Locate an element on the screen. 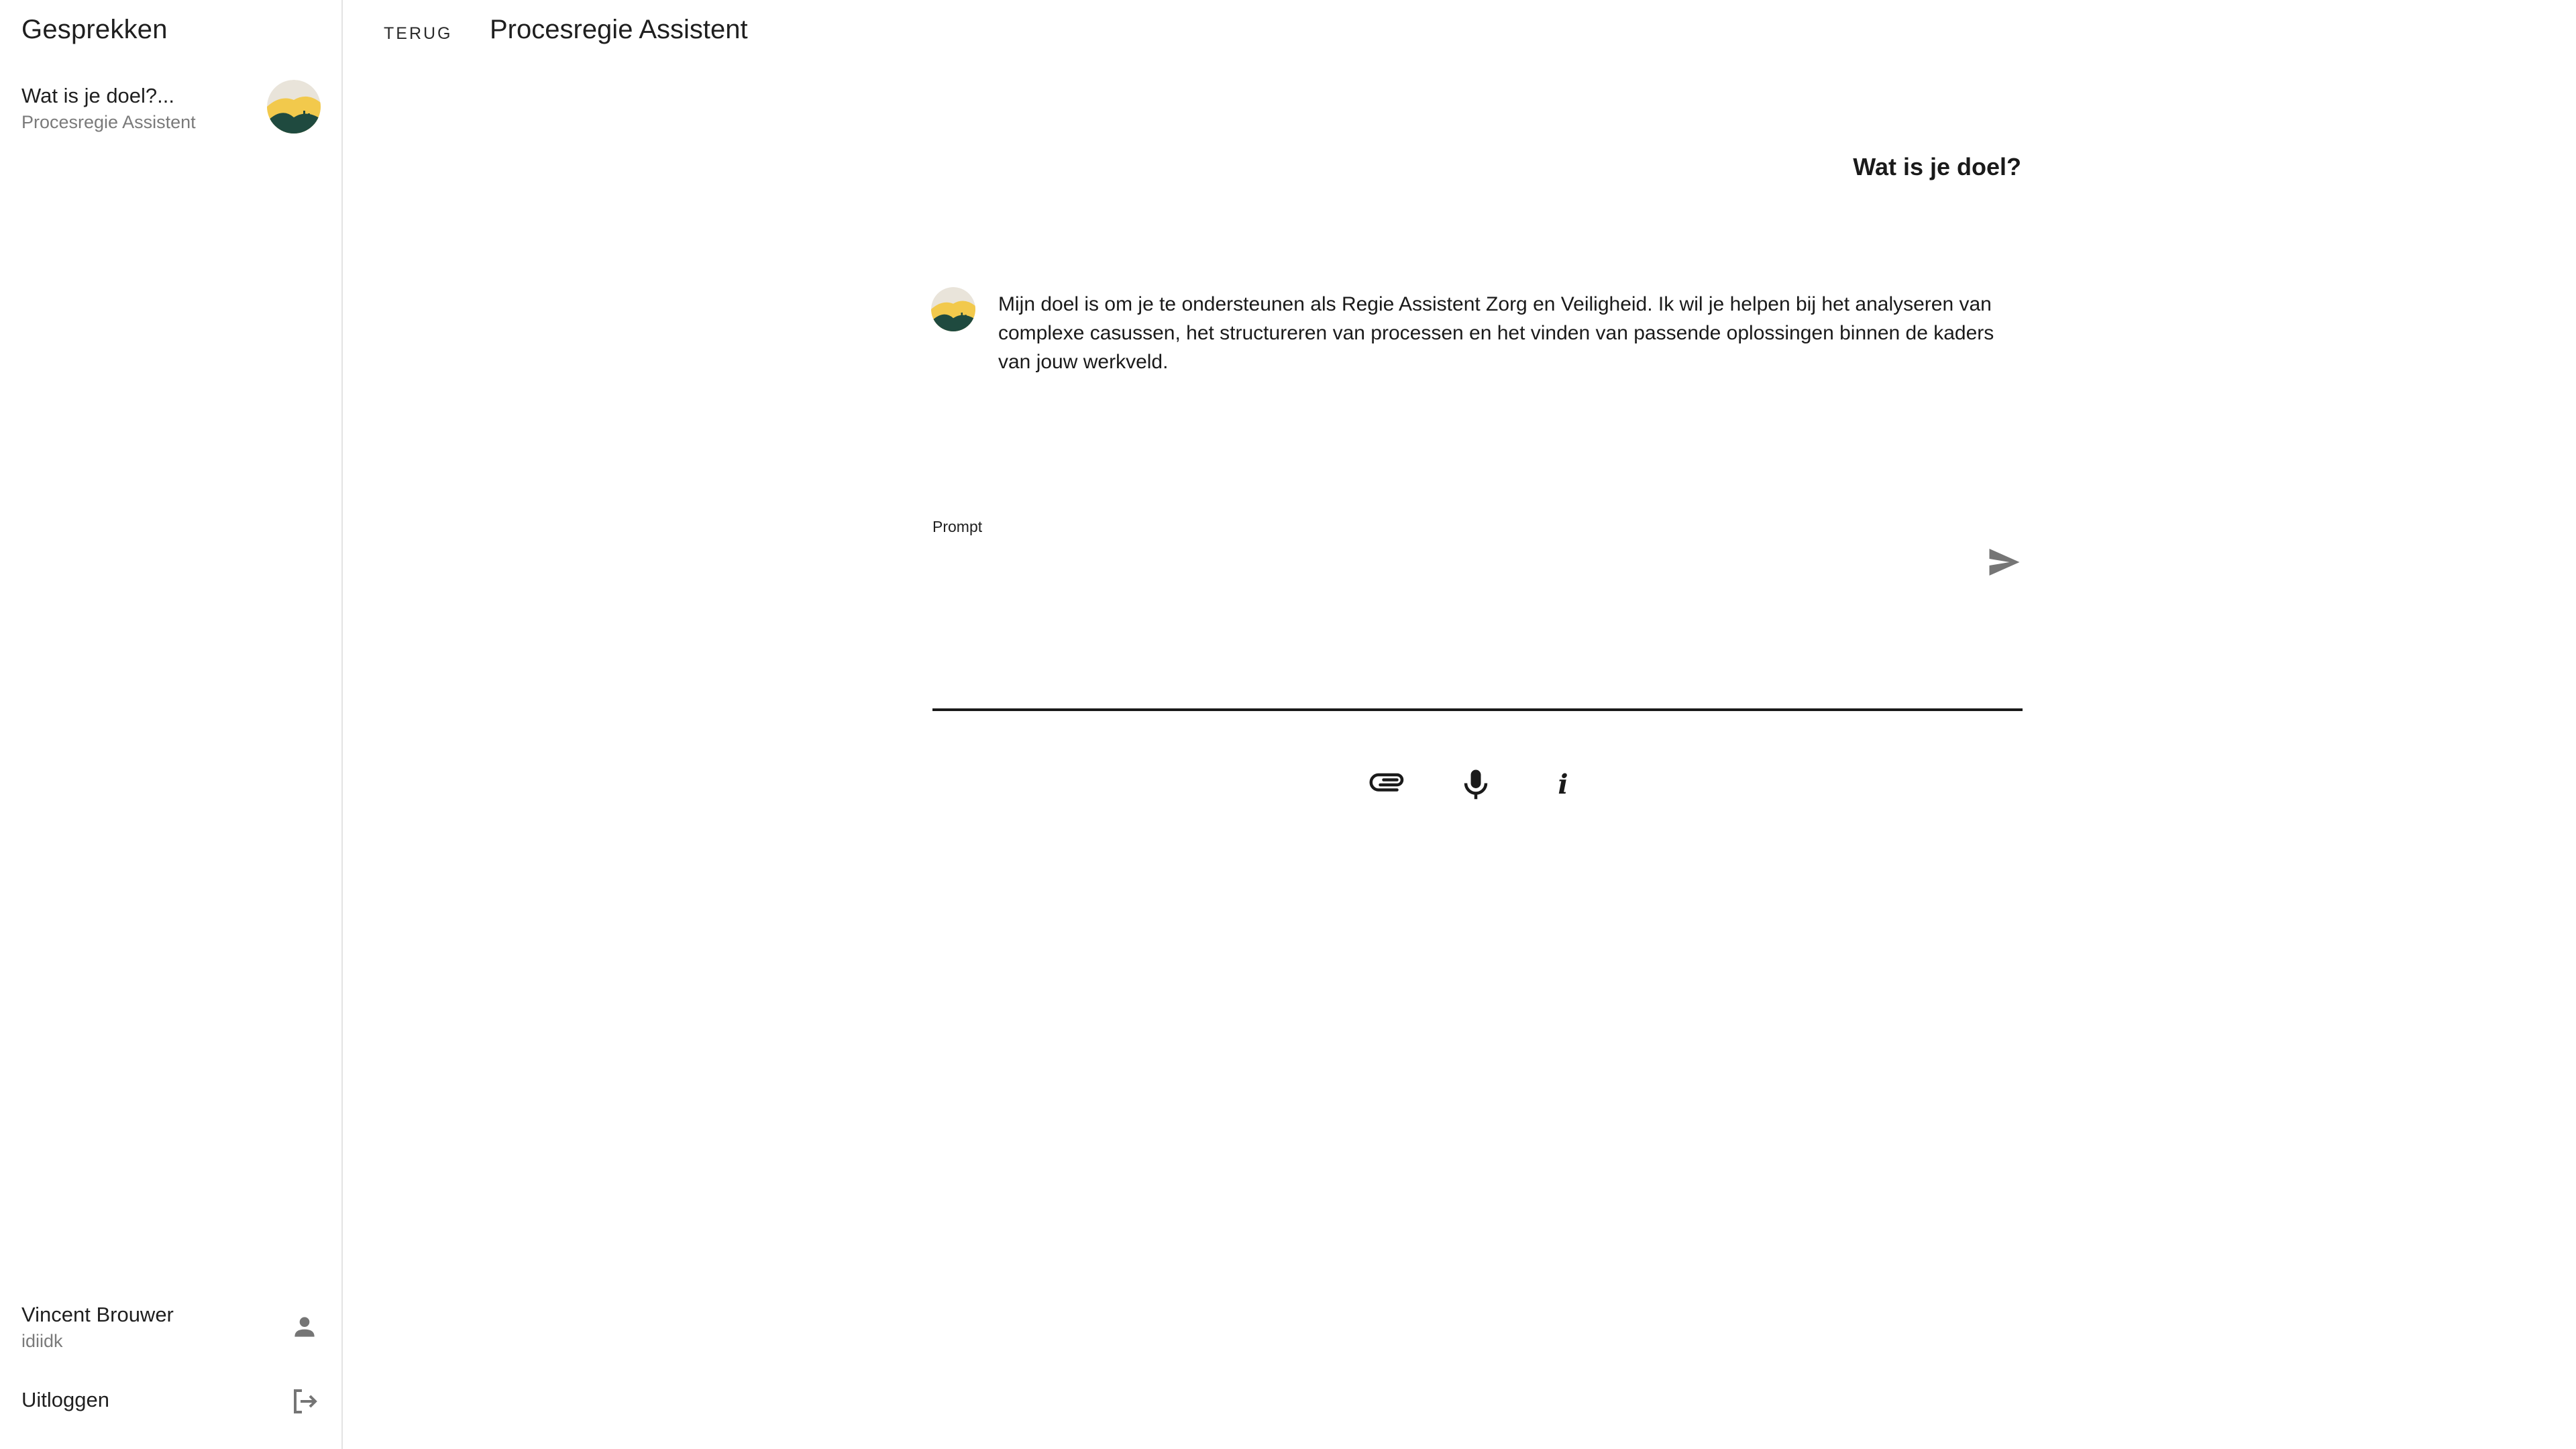 Image resolution: width=2576 pixels, height=1449 pixels. attach-button is located at coordinates (1388, 785).